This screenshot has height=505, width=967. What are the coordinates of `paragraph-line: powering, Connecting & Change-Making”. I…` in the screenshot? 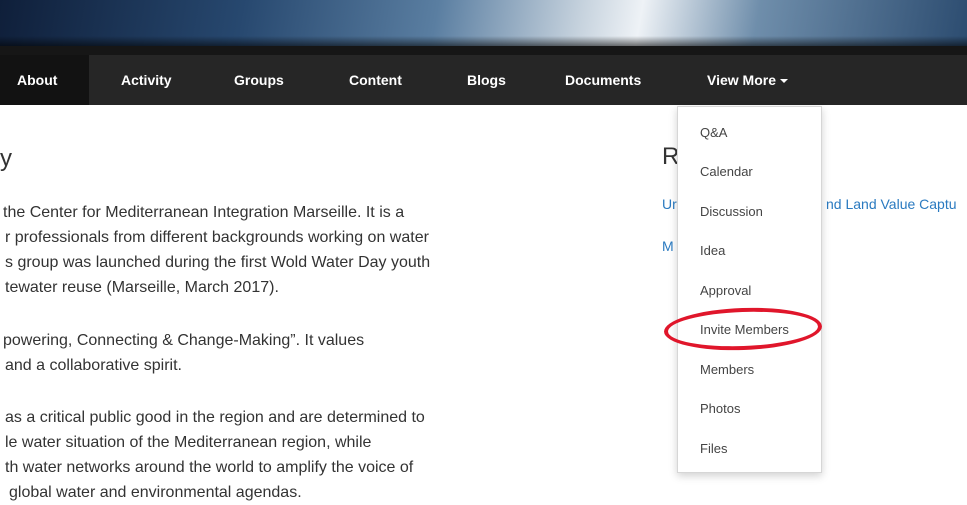 It's located at (184, 340).